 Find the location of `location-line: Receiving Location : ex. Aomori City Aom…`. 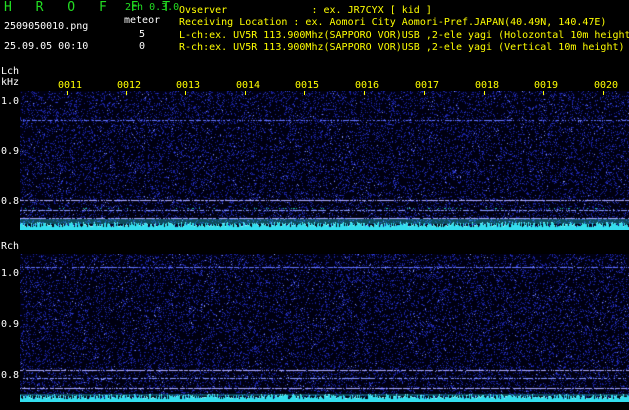

location-line: Receiving Location : ex. Aomori City Aom… is located at coordinates (393, 22).